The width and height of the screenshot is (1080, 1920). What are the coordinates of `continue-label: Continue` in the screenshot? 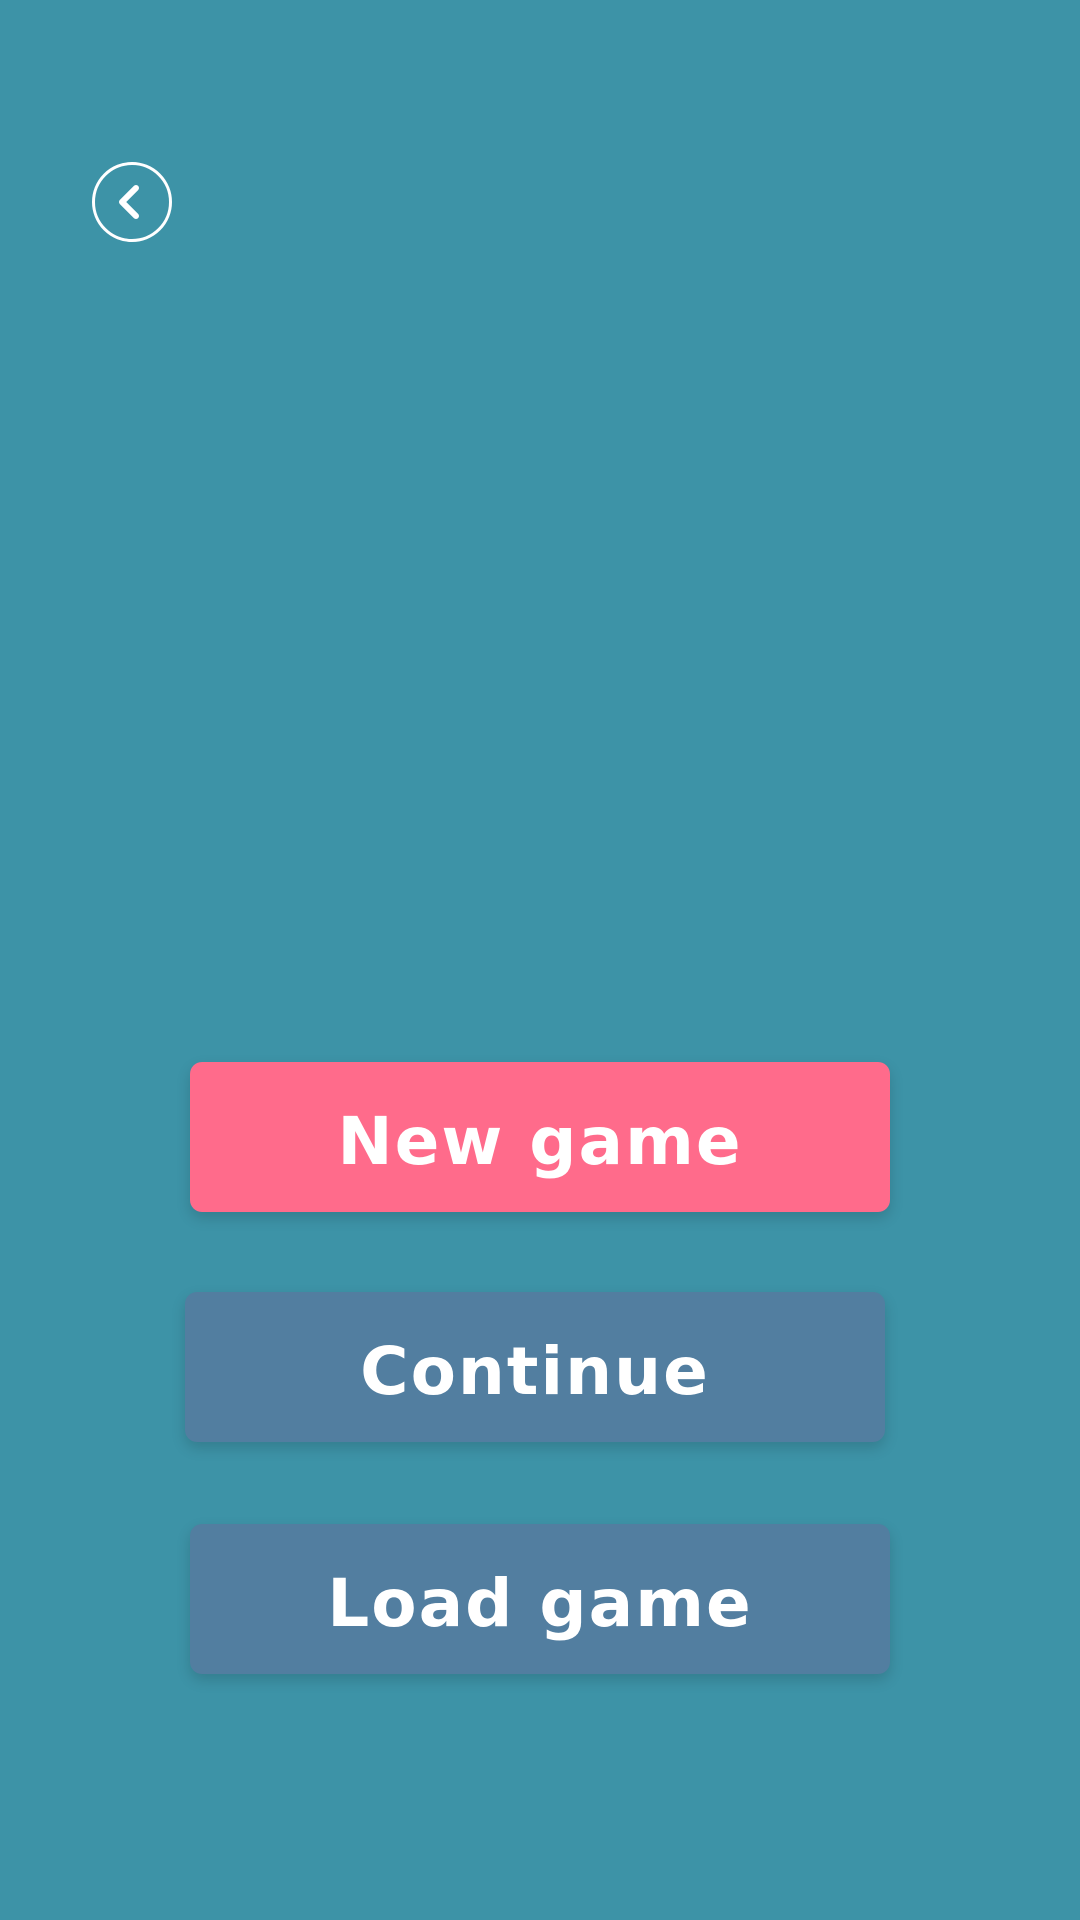 It's located at (535, 1371).